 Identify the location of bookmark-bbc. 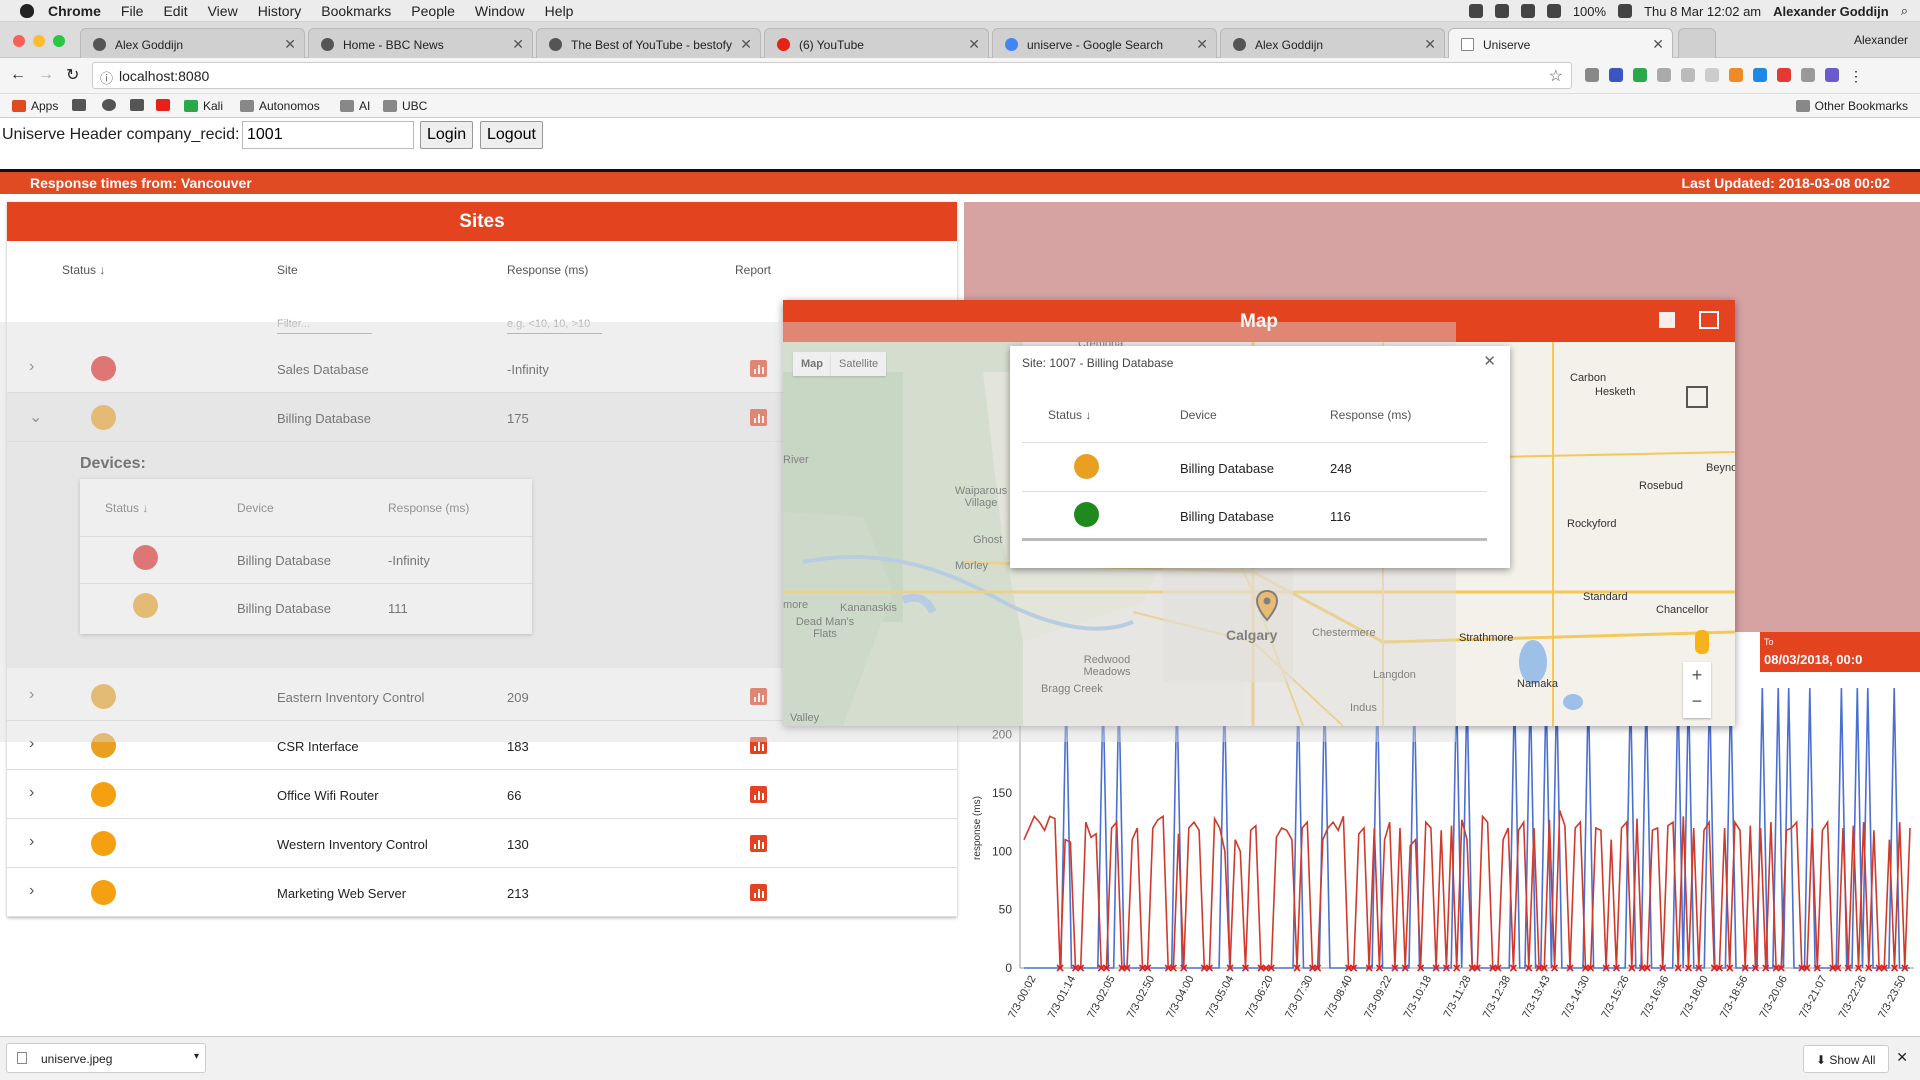
(79, 105).